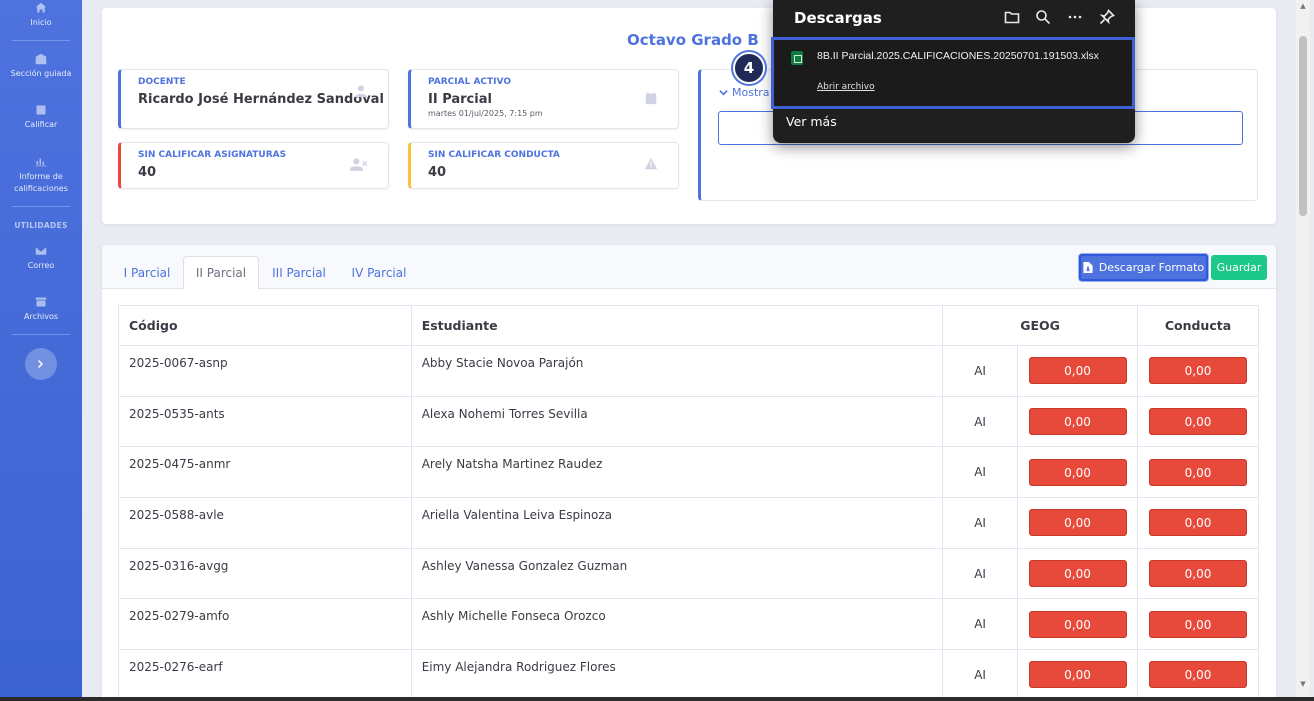 The height and width of the screenshot is (701, 1314). Describe the element at coordinates (1239, 267) in the screenshot. I see `save-button: Guardar` at that location.